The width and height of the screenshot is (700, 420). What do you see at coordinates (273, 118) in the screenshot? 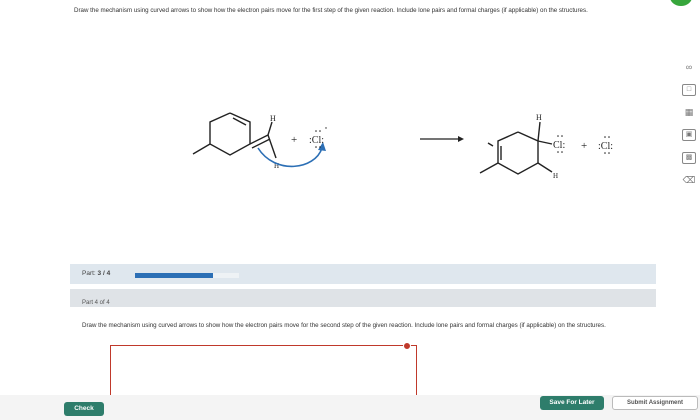
I see `reactant-h-top: H` at bounding box center [273, 118].